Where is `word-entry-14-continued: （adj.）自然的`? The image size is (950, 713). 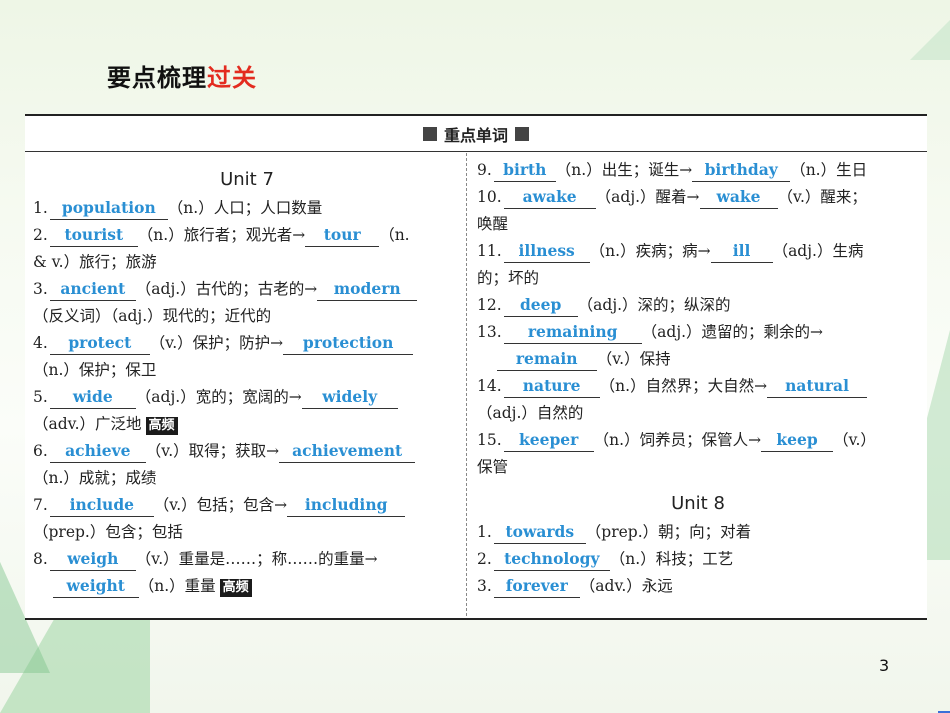 word-entry-14-continued: （adj.）自然的 is located at coordinates (698, 413).